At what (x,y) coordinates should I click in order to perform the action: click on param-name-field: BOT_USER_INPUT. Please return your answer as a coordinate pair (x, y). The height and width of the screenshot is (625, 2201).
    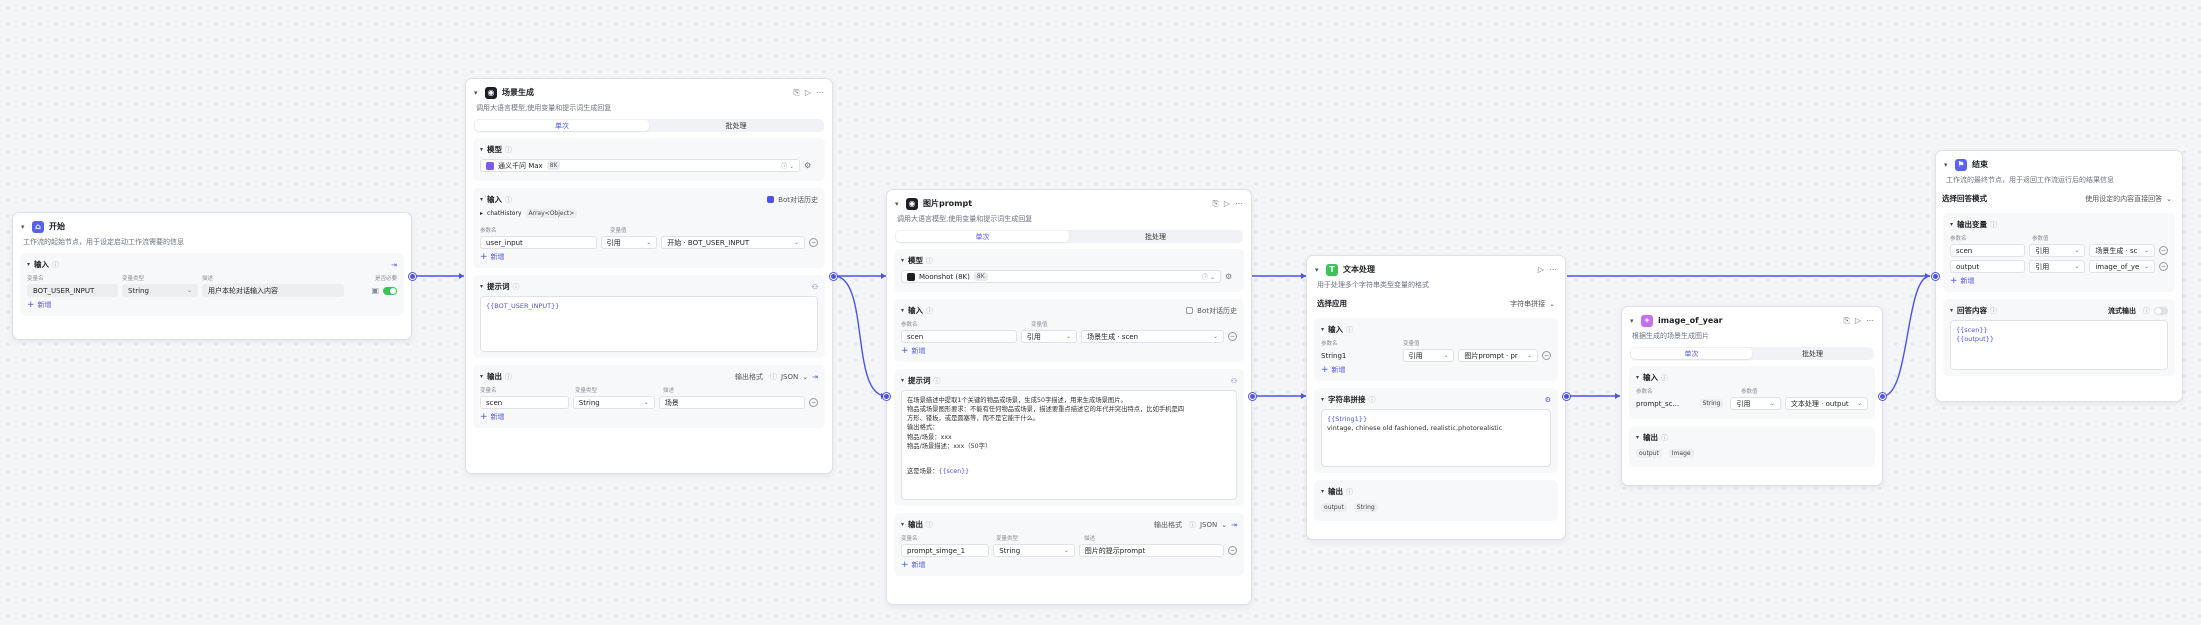
    Looking at the image, I should click on (72, 290).